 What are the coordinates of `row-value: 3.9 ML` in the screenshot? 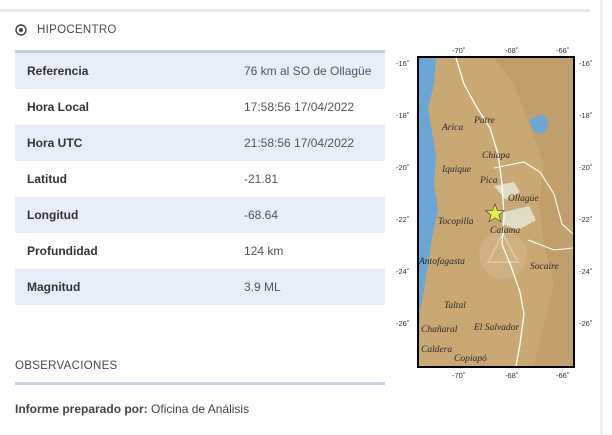 It's located at (262, 287).